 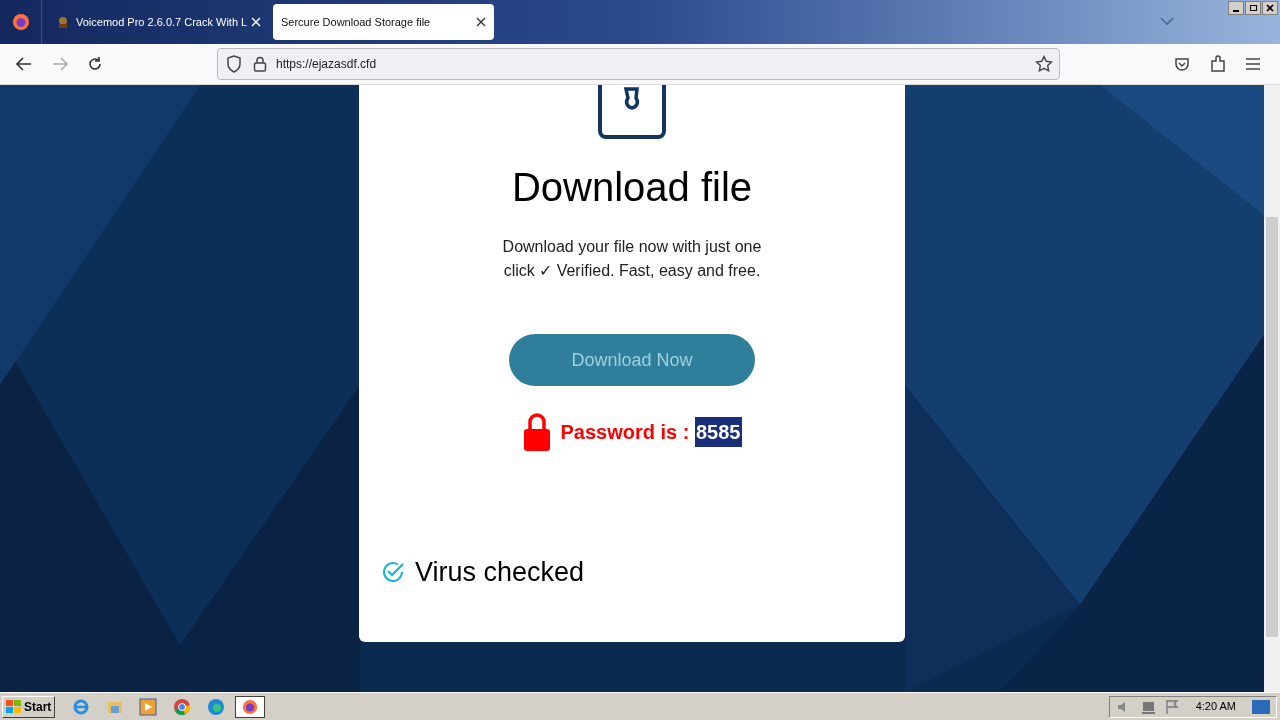 What do you see at coordinates (1261, 706) in the screenshot?
I see `show-desktop-icon` at bounding box center [1261, 706].